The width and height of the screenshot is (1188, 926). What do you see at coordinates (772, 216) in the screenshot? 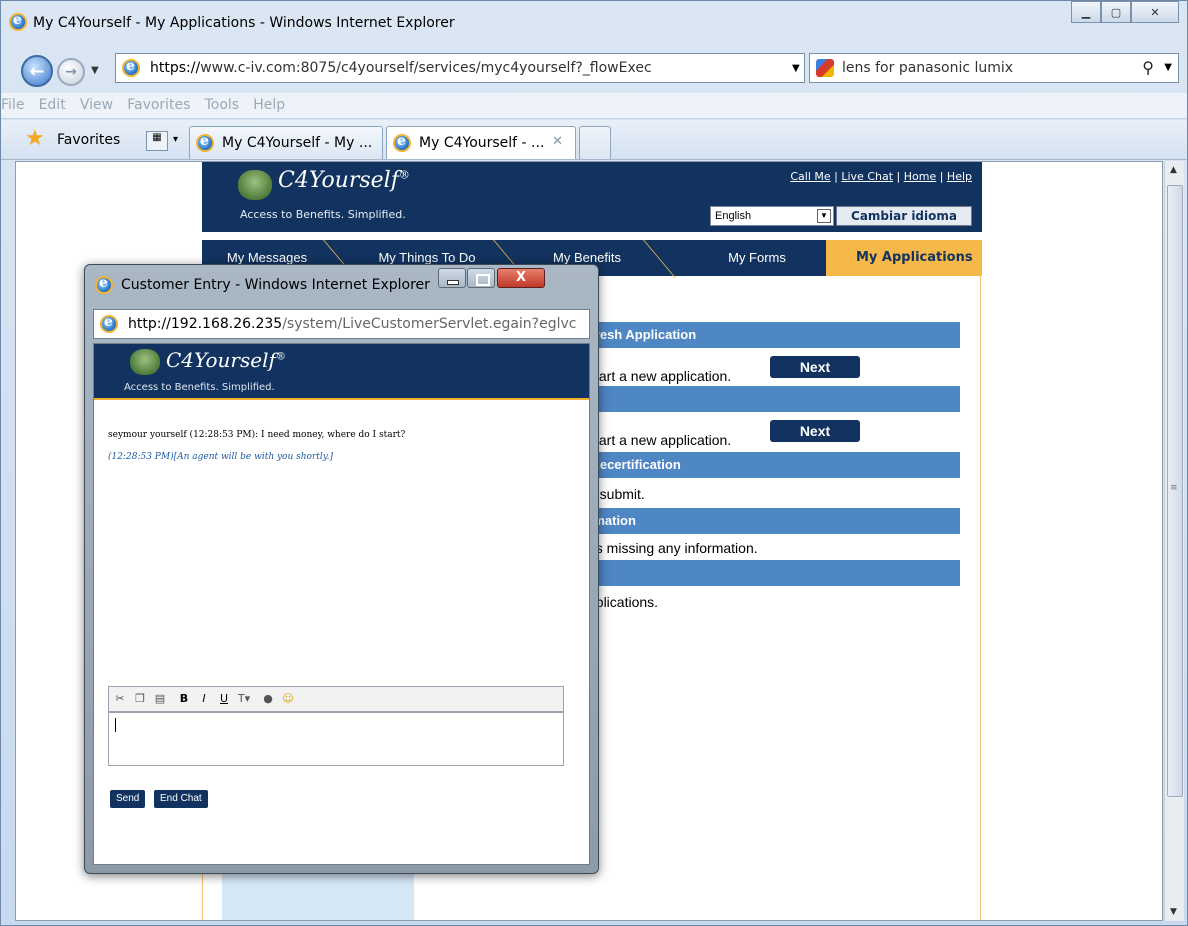
I see `language-select: English ▼` at bounding box center [772, 216].